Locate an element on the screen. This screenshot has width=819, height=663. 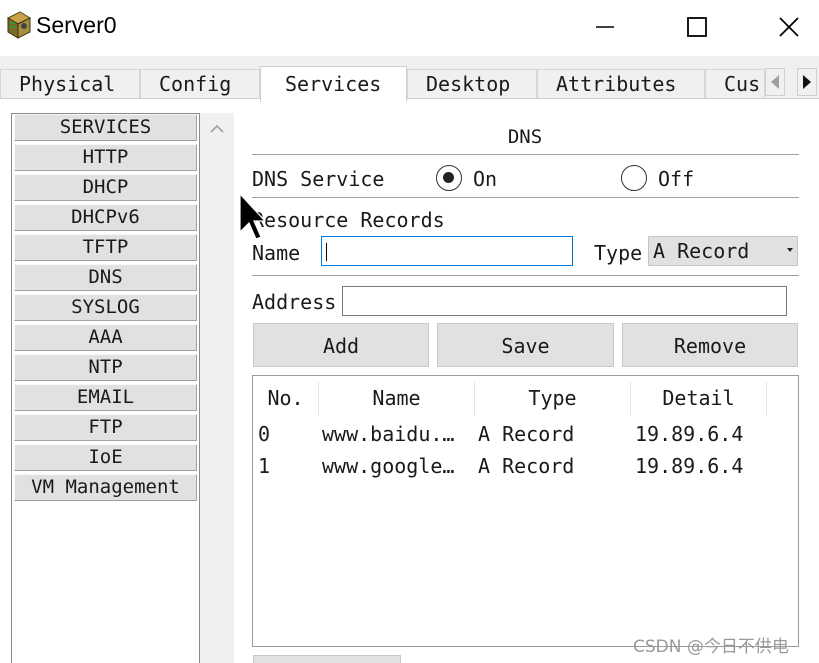
service-vm-management: VM Management is located at coordinates (105, 487).